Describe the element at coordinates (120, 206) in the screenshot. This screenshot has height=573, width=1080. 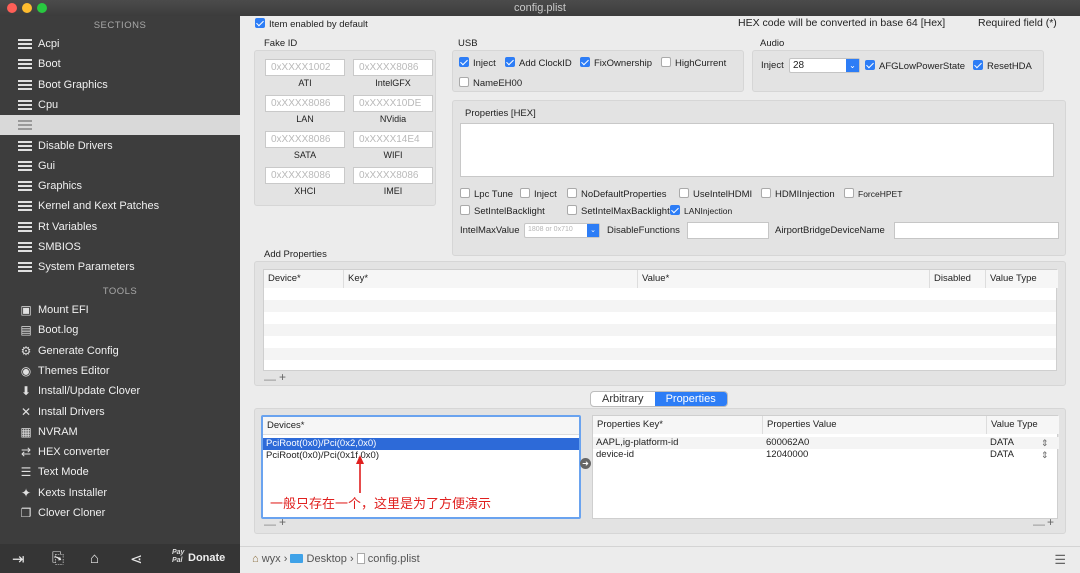
I see `sidebar-item-kernel-and-kext-patches: Kernel and Kext Patches` at that location.